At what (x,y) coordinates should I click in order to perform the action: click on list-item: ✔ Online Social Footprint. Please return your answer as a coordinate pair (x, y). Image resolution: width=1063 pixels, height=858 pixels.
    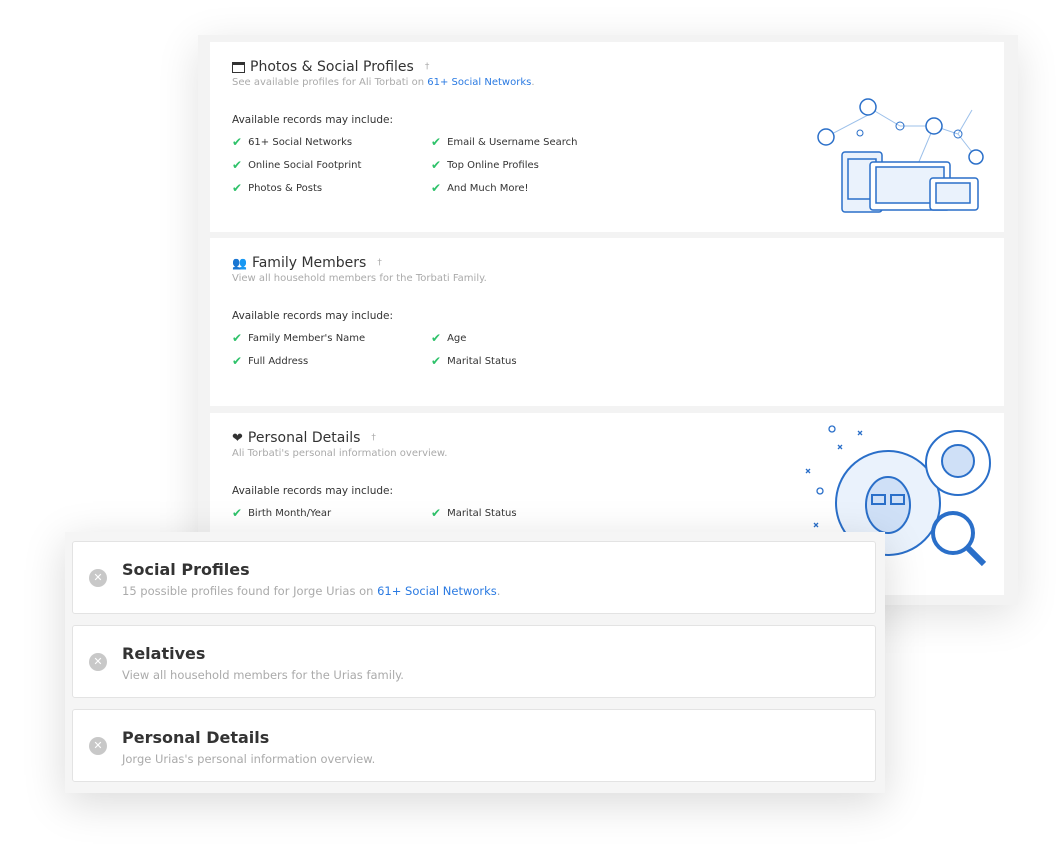
    Looking at the image, I should click on (297, 165).